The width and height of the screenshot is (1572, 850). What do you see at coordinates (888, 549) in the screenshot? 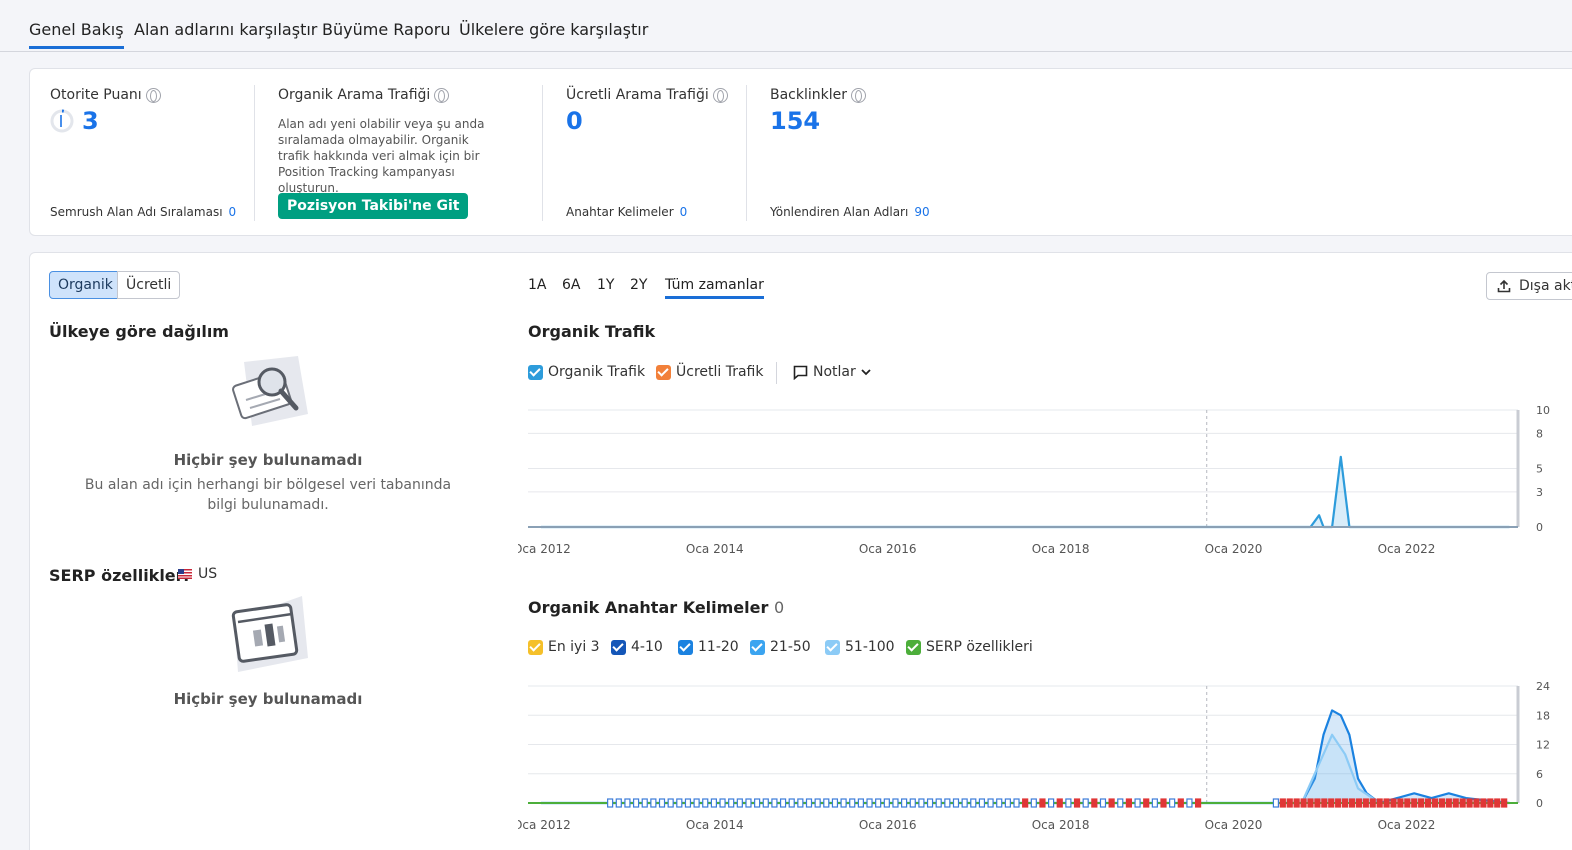
I see `x-tick-label: Oca 2016` at bounding box center [888, 549].